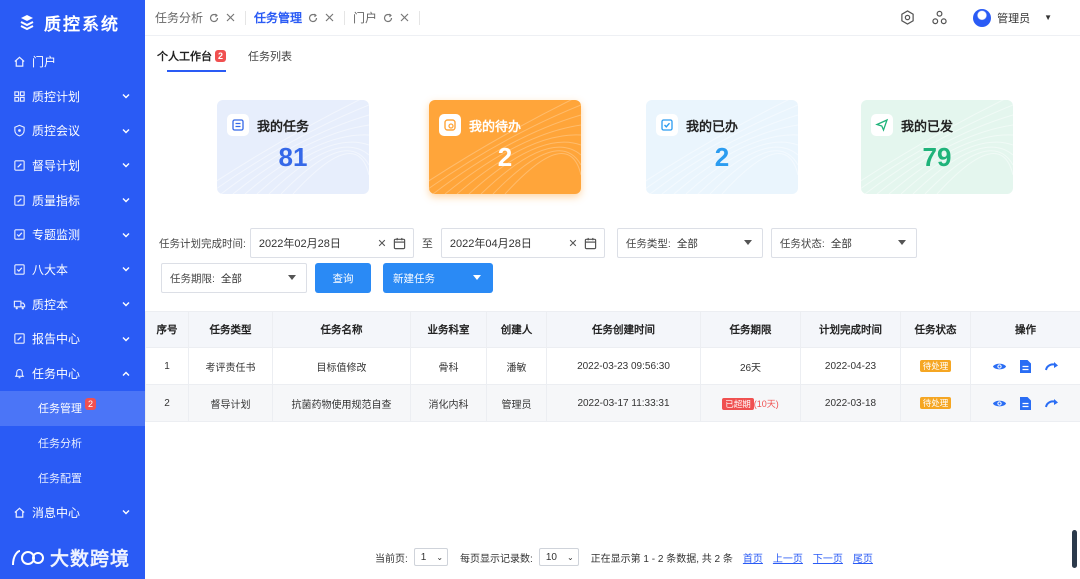 The width and height of the screenshot is (1080, 579). What do you see at coordinates (505, 157) in the screenshot?
I see `card-value: 2` at bounding box center [505, 157].